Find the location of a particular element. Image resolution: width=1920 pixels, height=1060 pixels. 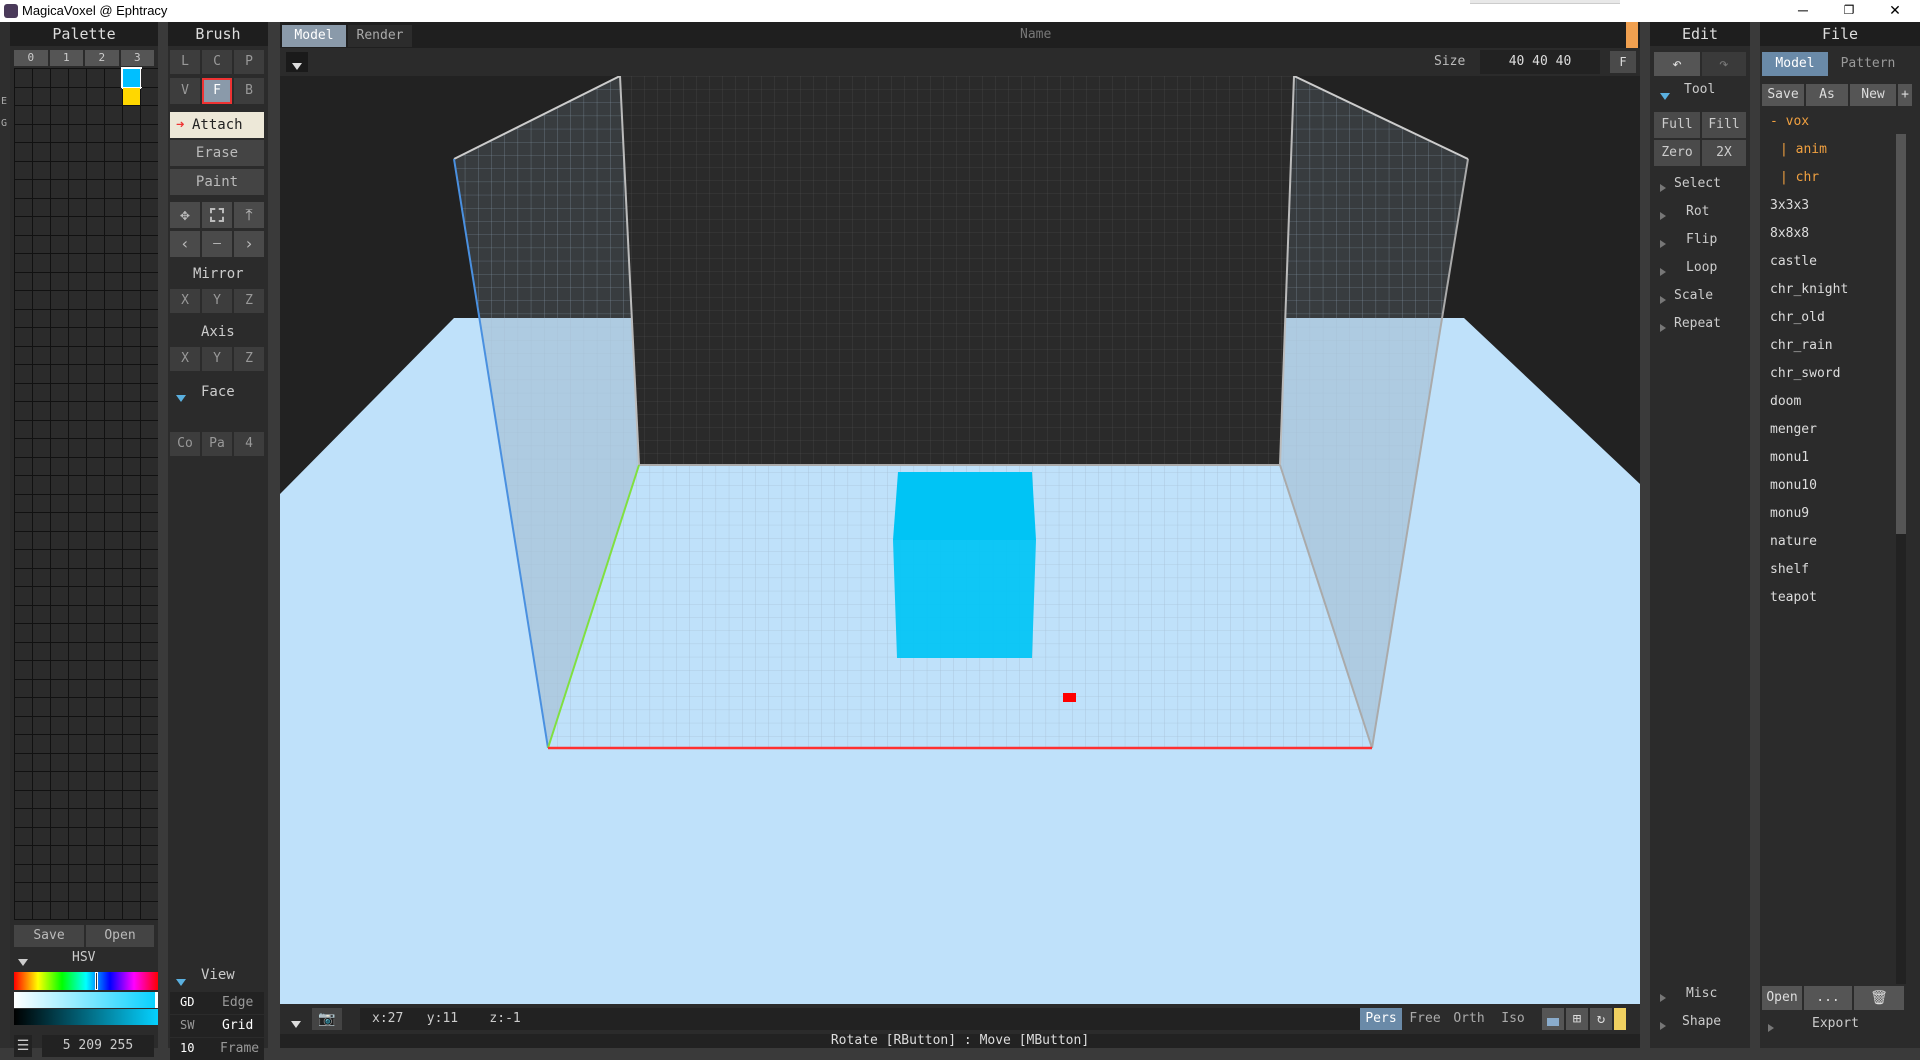

file-tab-pattern: Pattern is located at coordinates (1868, 64).